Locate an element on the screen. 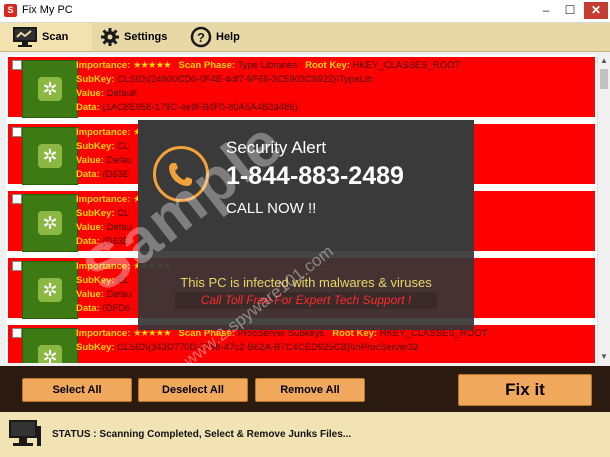 The height and width of the screenshot is (457, 610). tab-scan-label: Scan is located at coordinates (55, 37).